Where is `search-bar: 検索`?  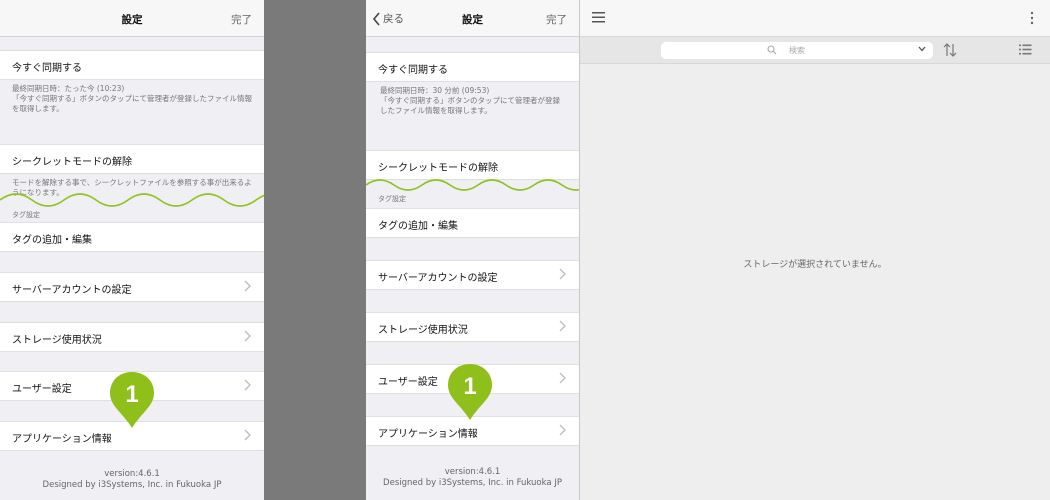
search-bar: 検索 is located at coordinates (815, 50).